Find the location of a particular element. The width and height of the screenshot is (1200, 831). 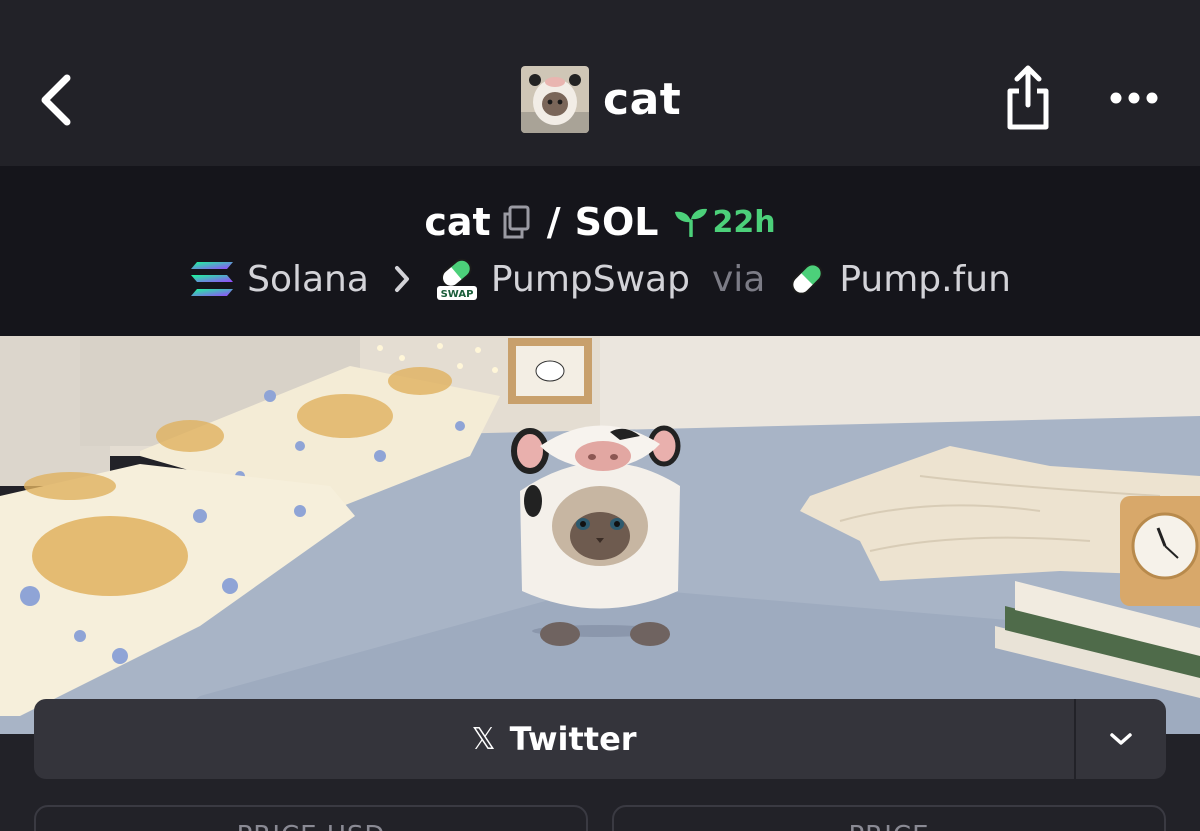

route-line: Solana SWAP PumpSwap via Pump.fun is located at coordinates (600, 279).